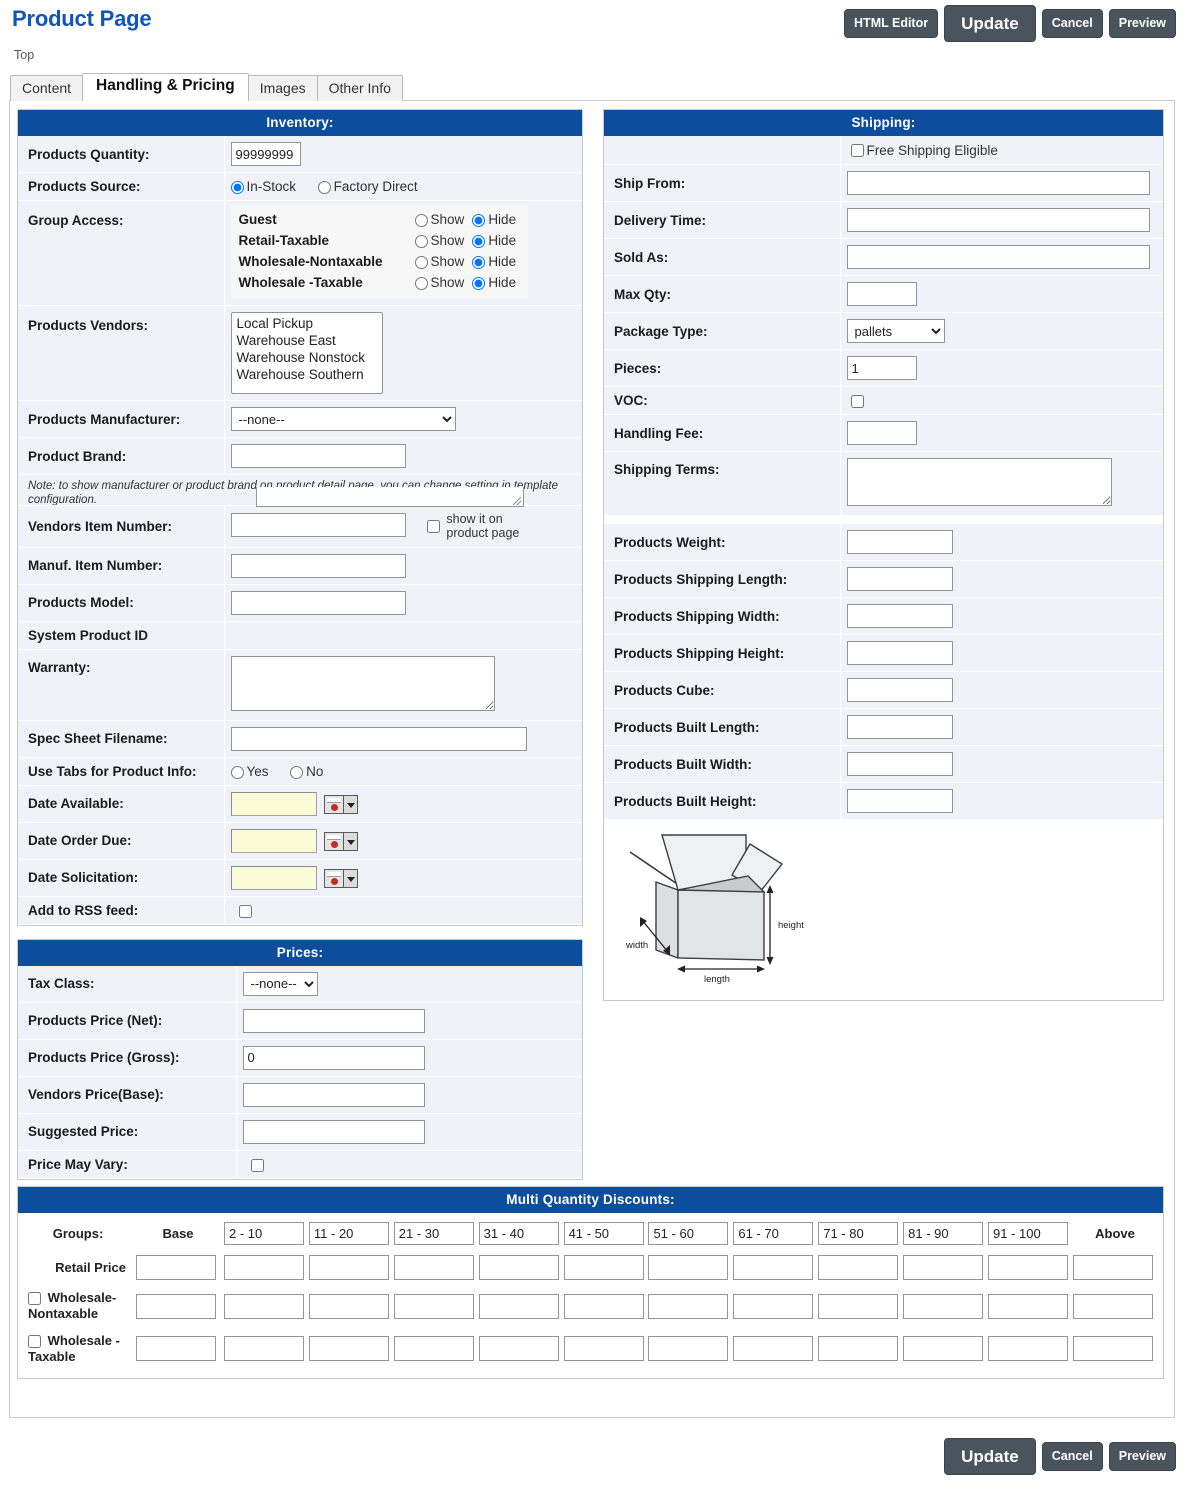 Image resolution: width=1184 pixels, height=1488 pixels. What do you see at coordinates (421, 262) in the screenshot?
I see `wholesale-nontaxable-show-radio` at bounding box center [421, 262].